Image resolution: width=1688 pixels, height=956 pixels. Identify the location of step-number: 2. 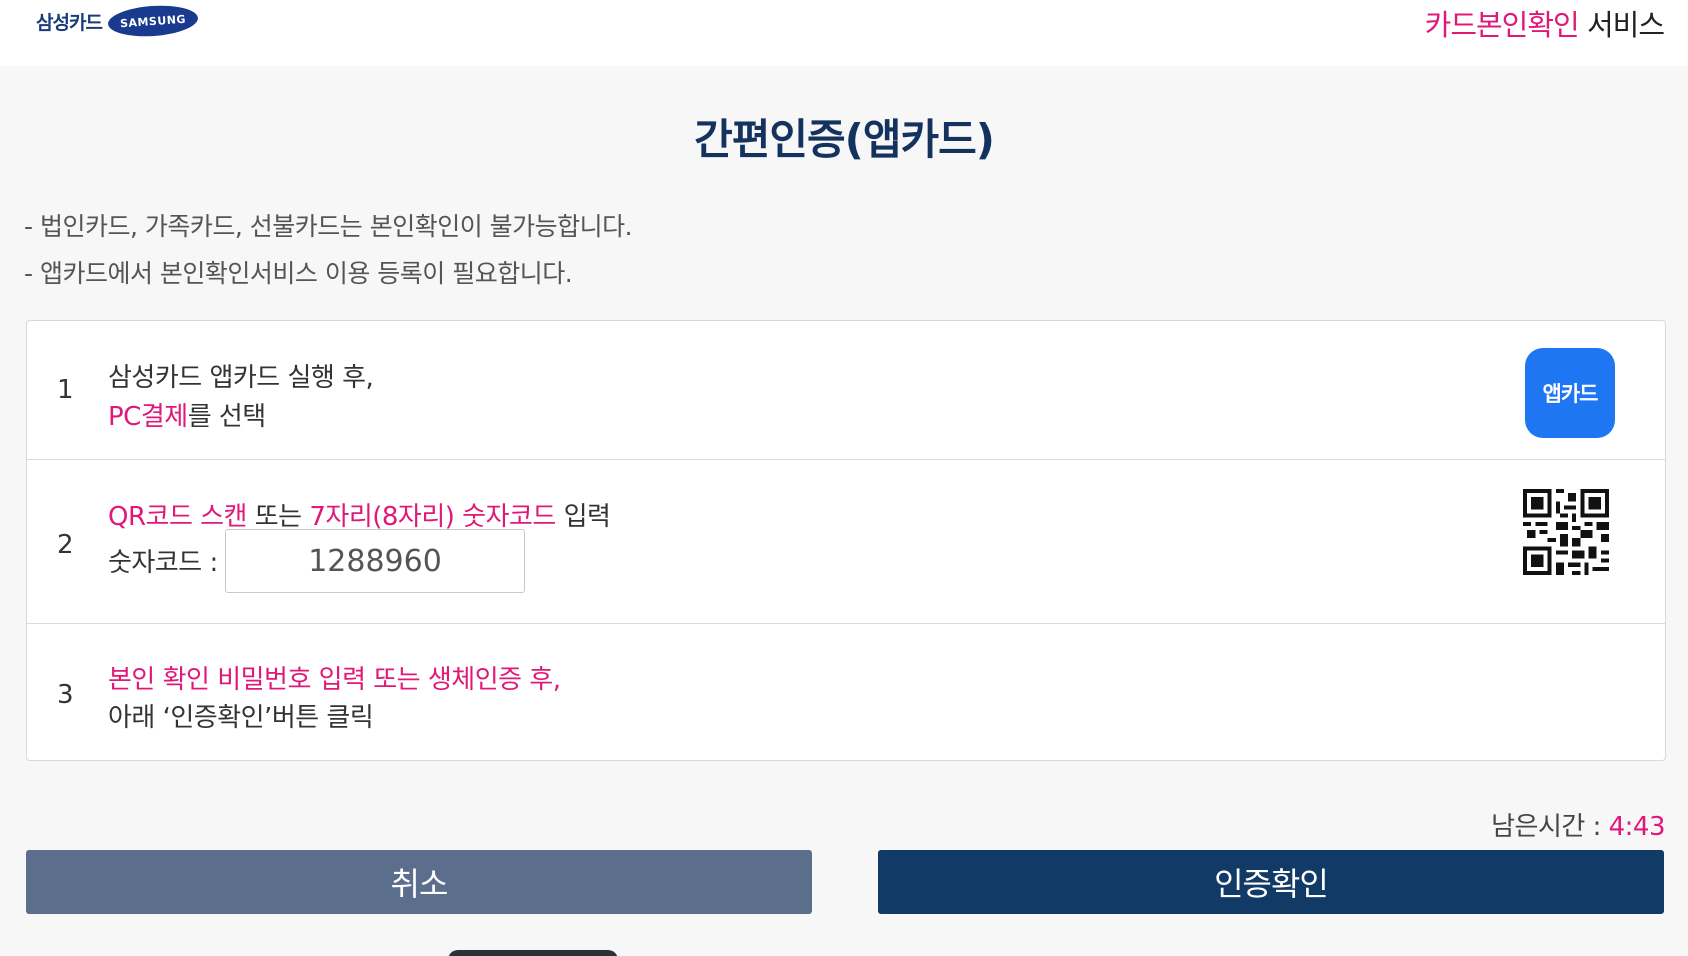
(65, 545).